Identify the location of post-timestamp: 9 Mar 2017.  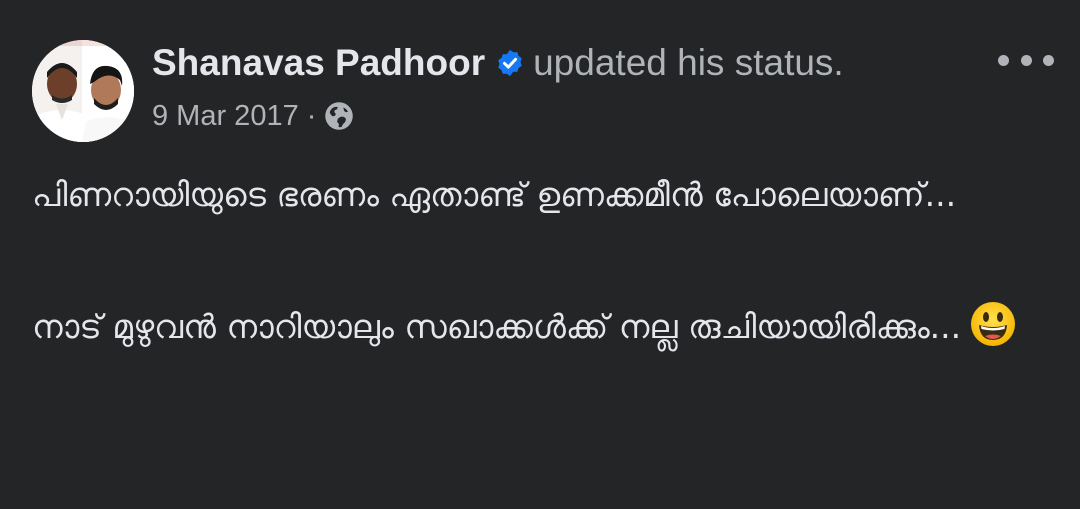
(225, 116).